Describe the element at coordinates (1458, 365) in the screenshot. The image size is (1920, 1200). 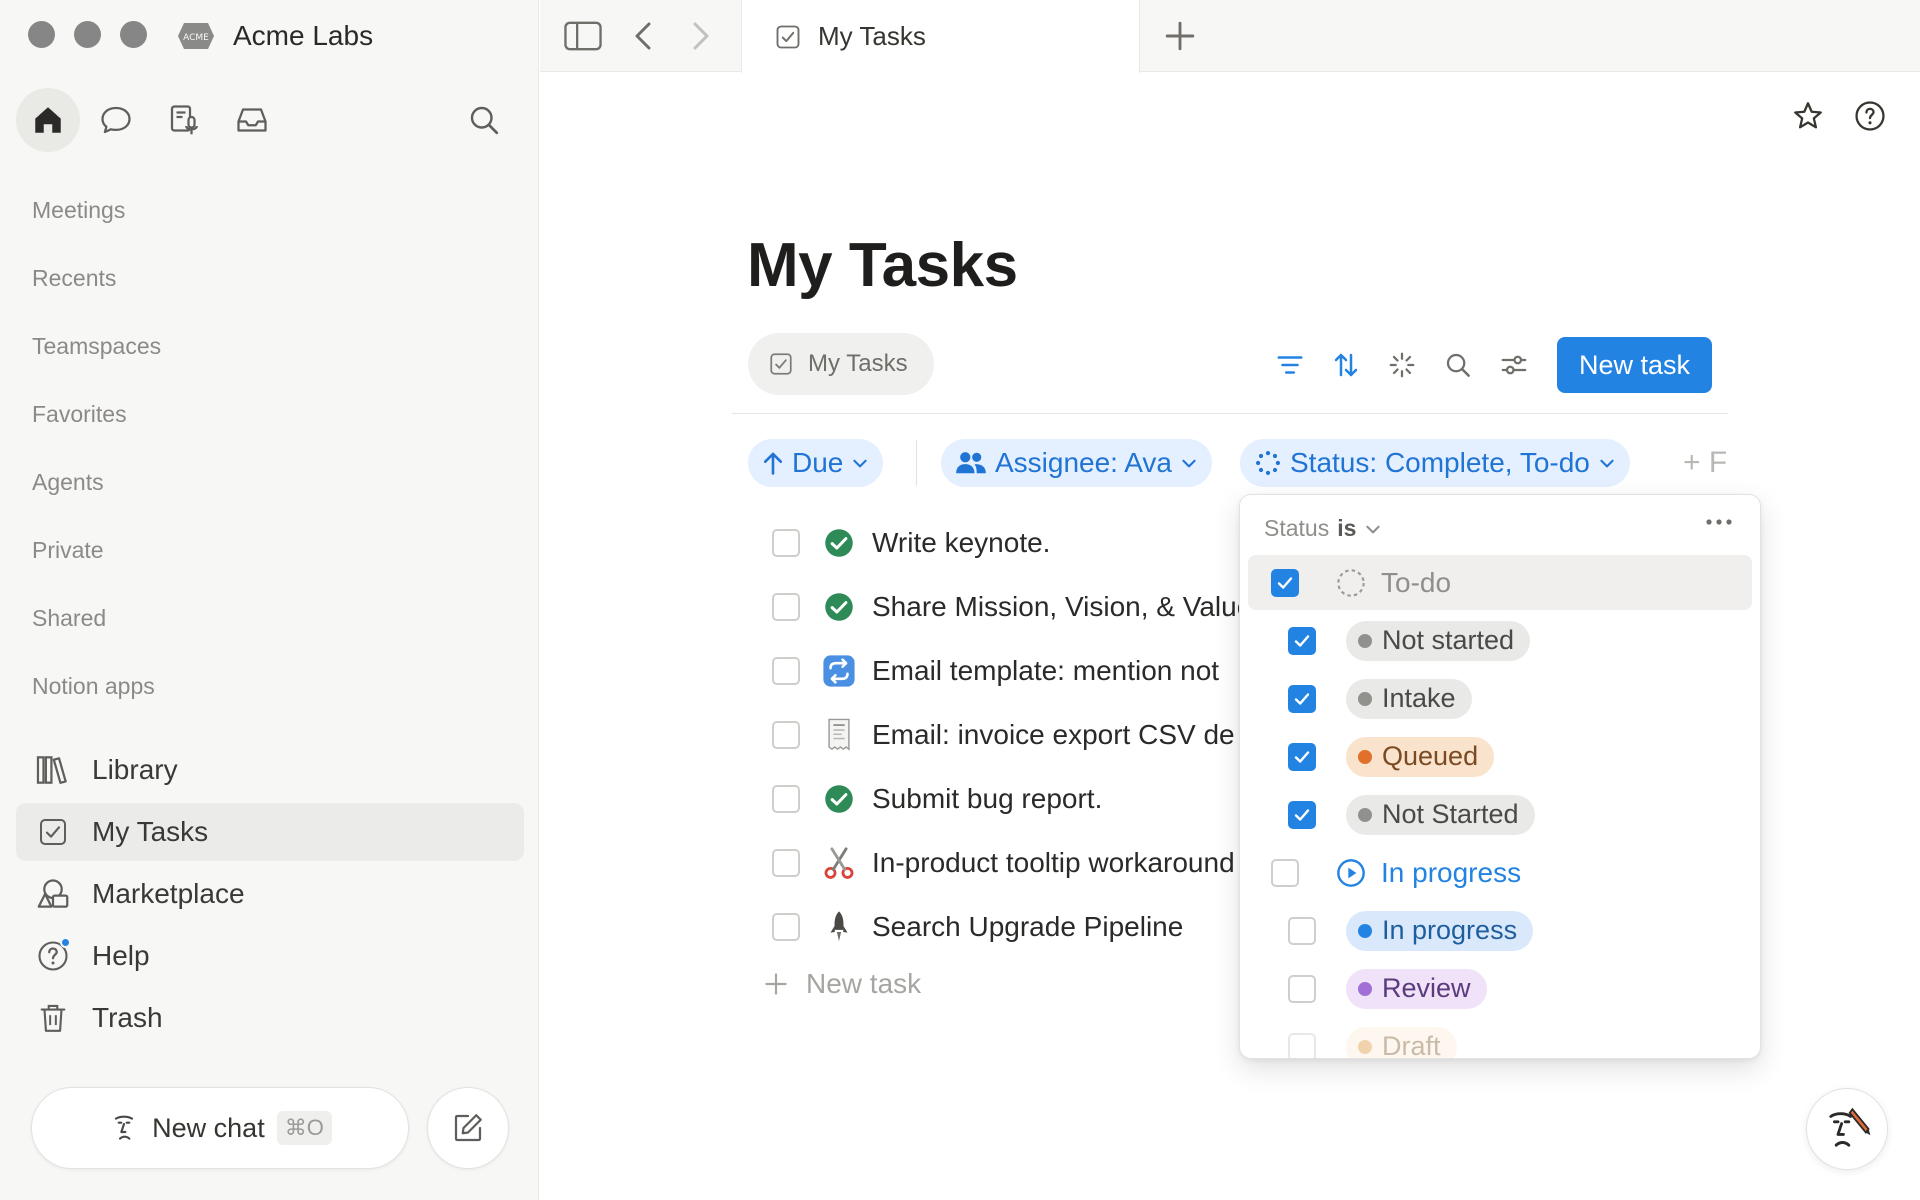
I see `search-icon` at that location.